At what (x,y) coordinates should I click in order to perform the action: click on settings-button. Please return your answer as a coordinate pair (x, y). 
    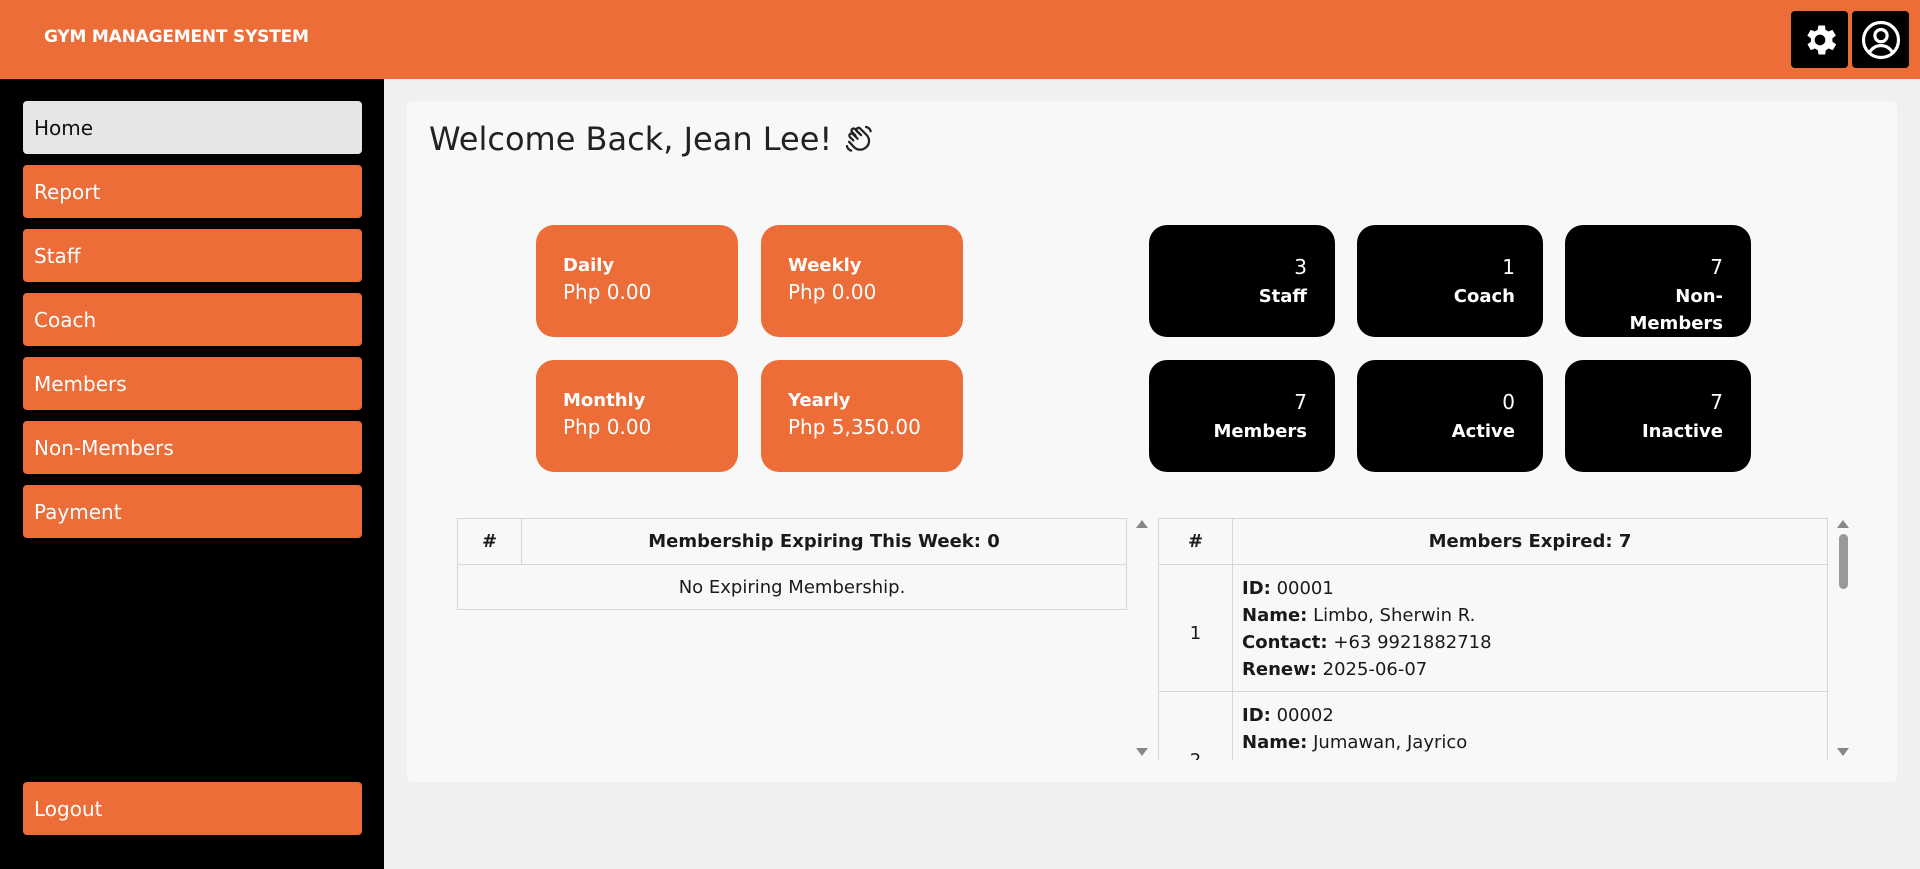
    Looking at the image, I should click on (1819, 39).